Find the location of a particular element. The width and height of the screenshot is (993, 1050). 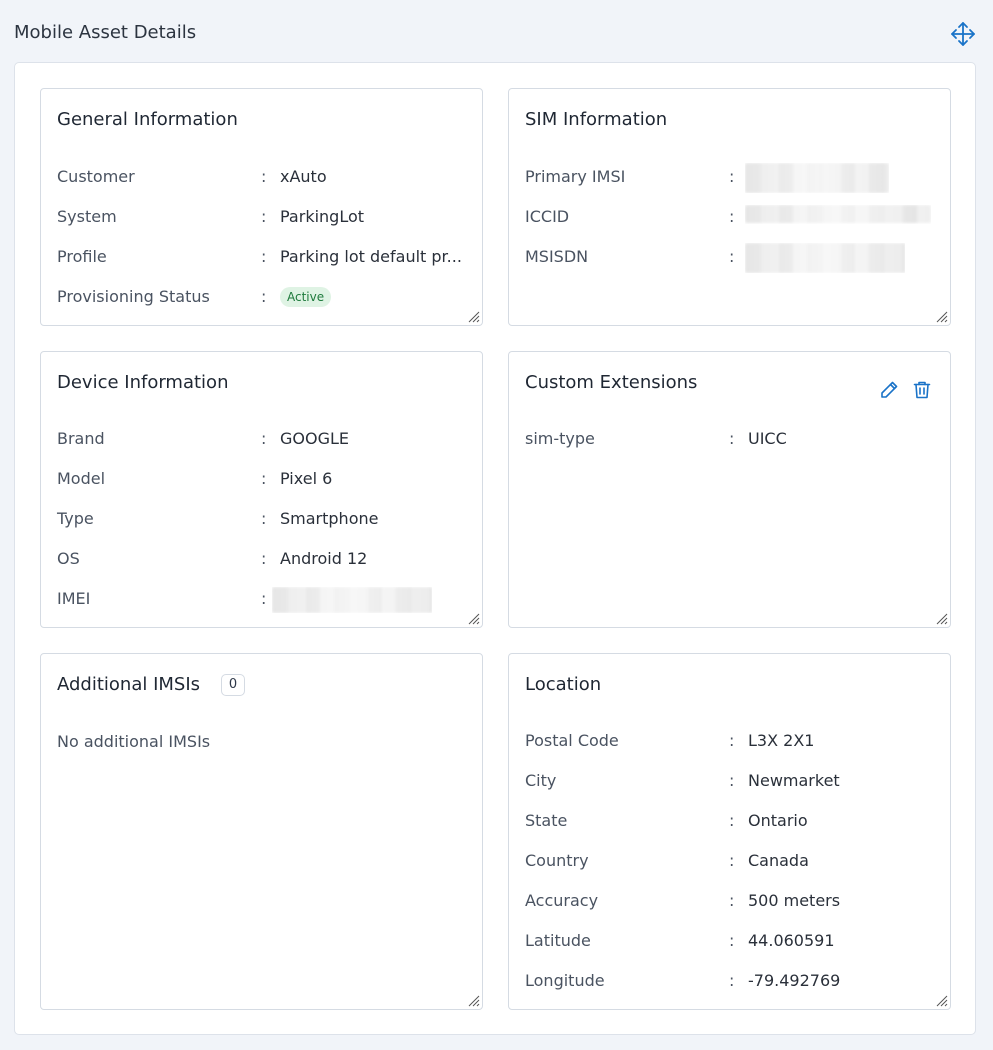

row-value: UICC is located at coordinates (767, 438).